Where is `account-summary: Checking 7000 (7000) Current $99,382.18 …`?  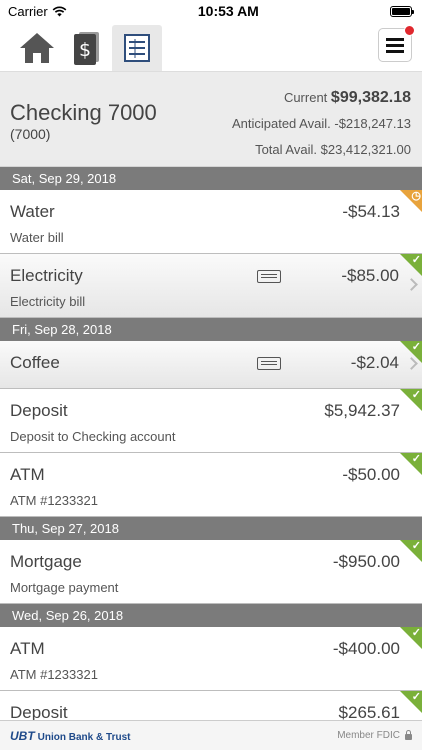 account-summary: Checking 7000 (7000) Current $99,382.18 … is located at coordinates (211, 119).